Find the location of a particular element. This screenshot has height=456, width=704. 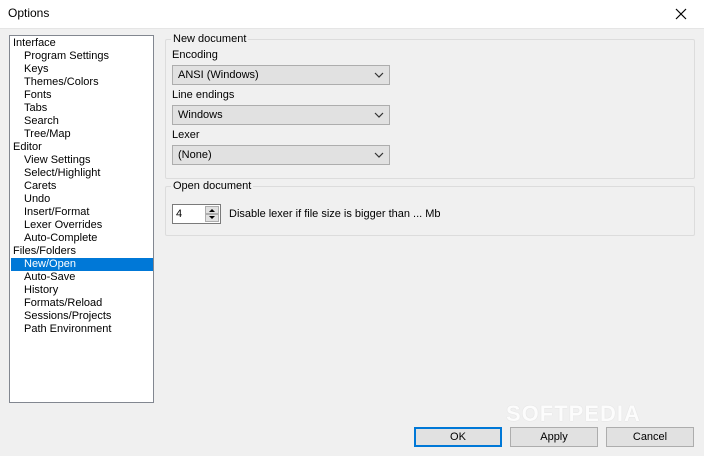

arrow-down-icon is located at coordinates (212, 217).